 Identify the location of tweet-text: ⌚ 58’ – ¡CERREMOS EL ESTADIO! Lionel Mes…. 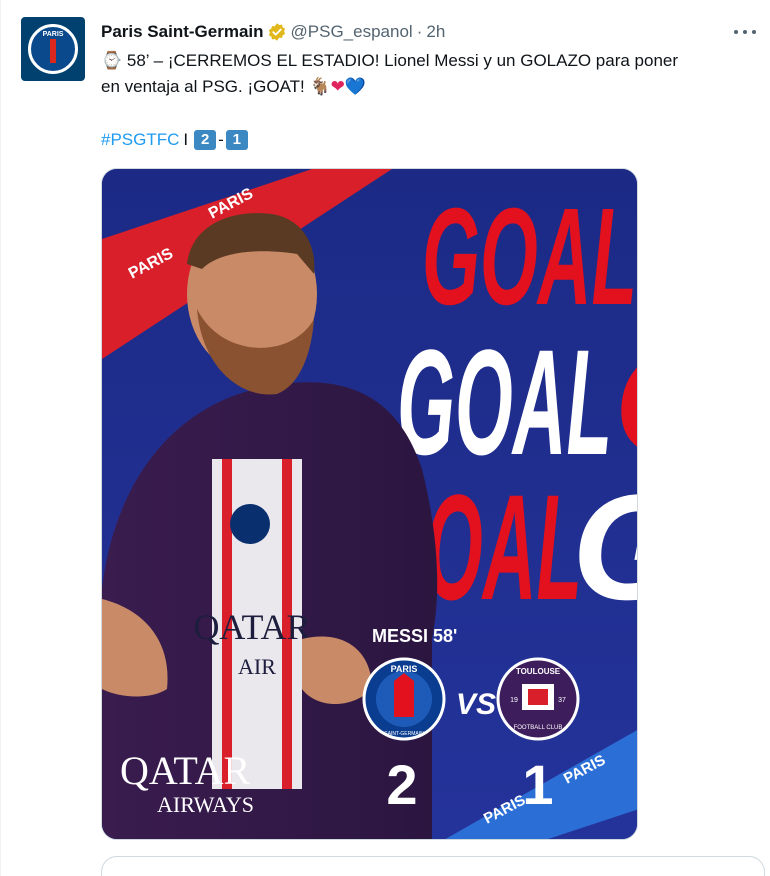
(431, 74).